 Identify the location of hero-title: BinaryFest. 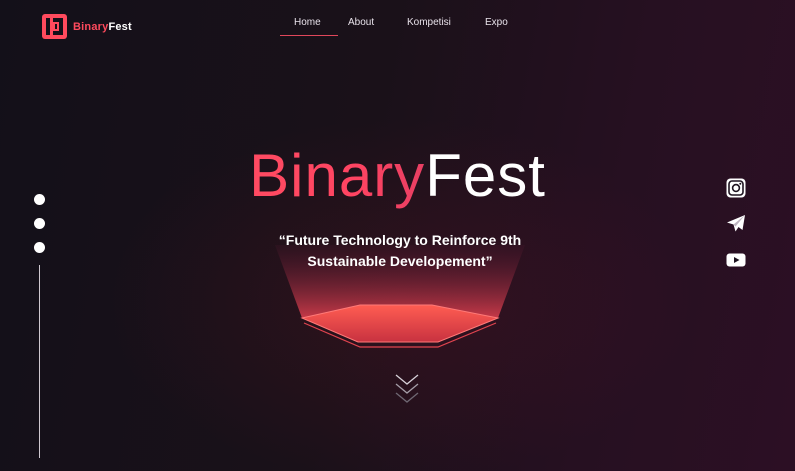
(397, 175).